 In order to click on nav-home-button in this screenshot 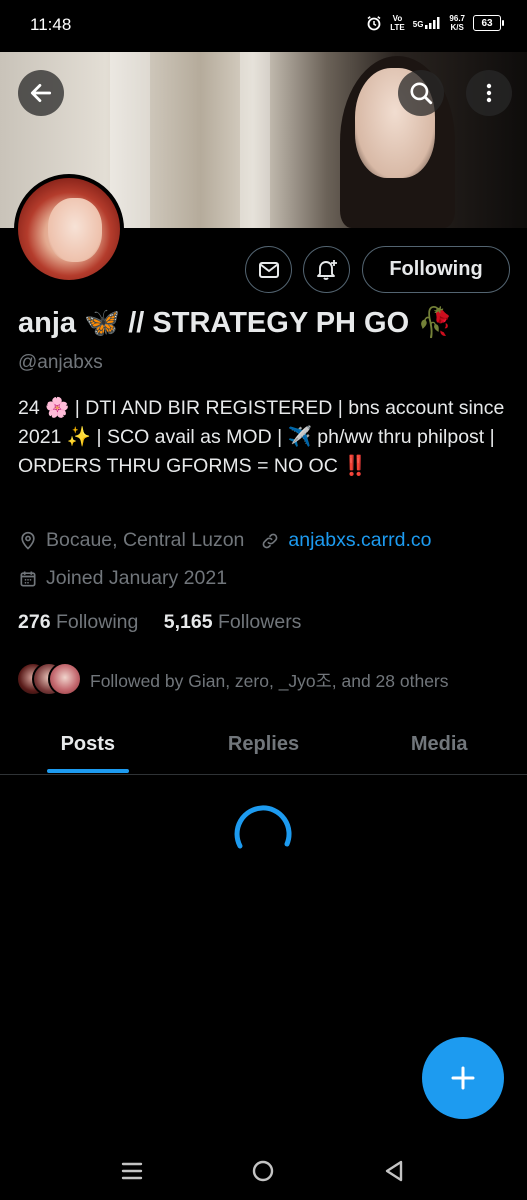, I will do `click(263, 1171)`.